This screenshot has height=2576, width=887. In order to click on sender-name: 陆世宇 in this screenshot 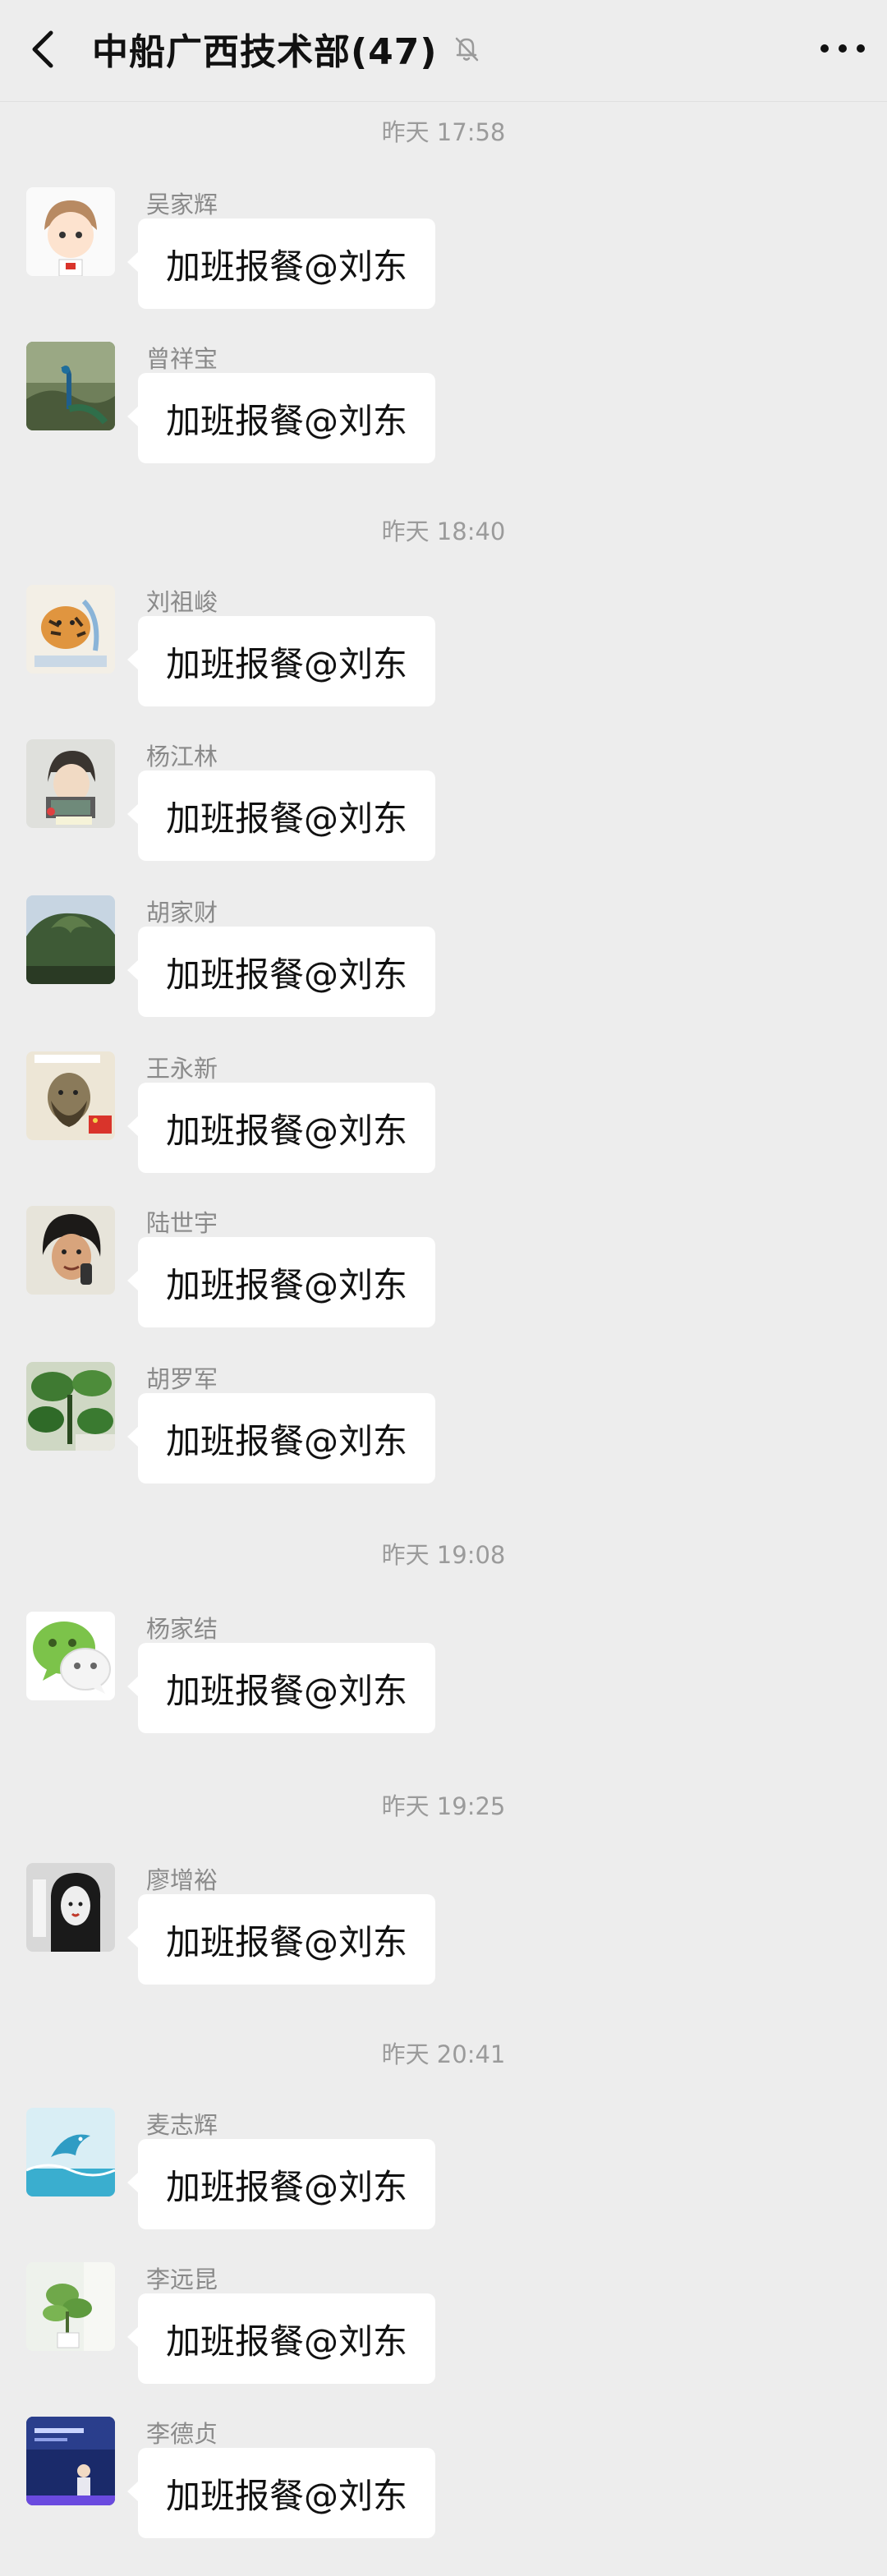, I will do `click(182, 1223)`.